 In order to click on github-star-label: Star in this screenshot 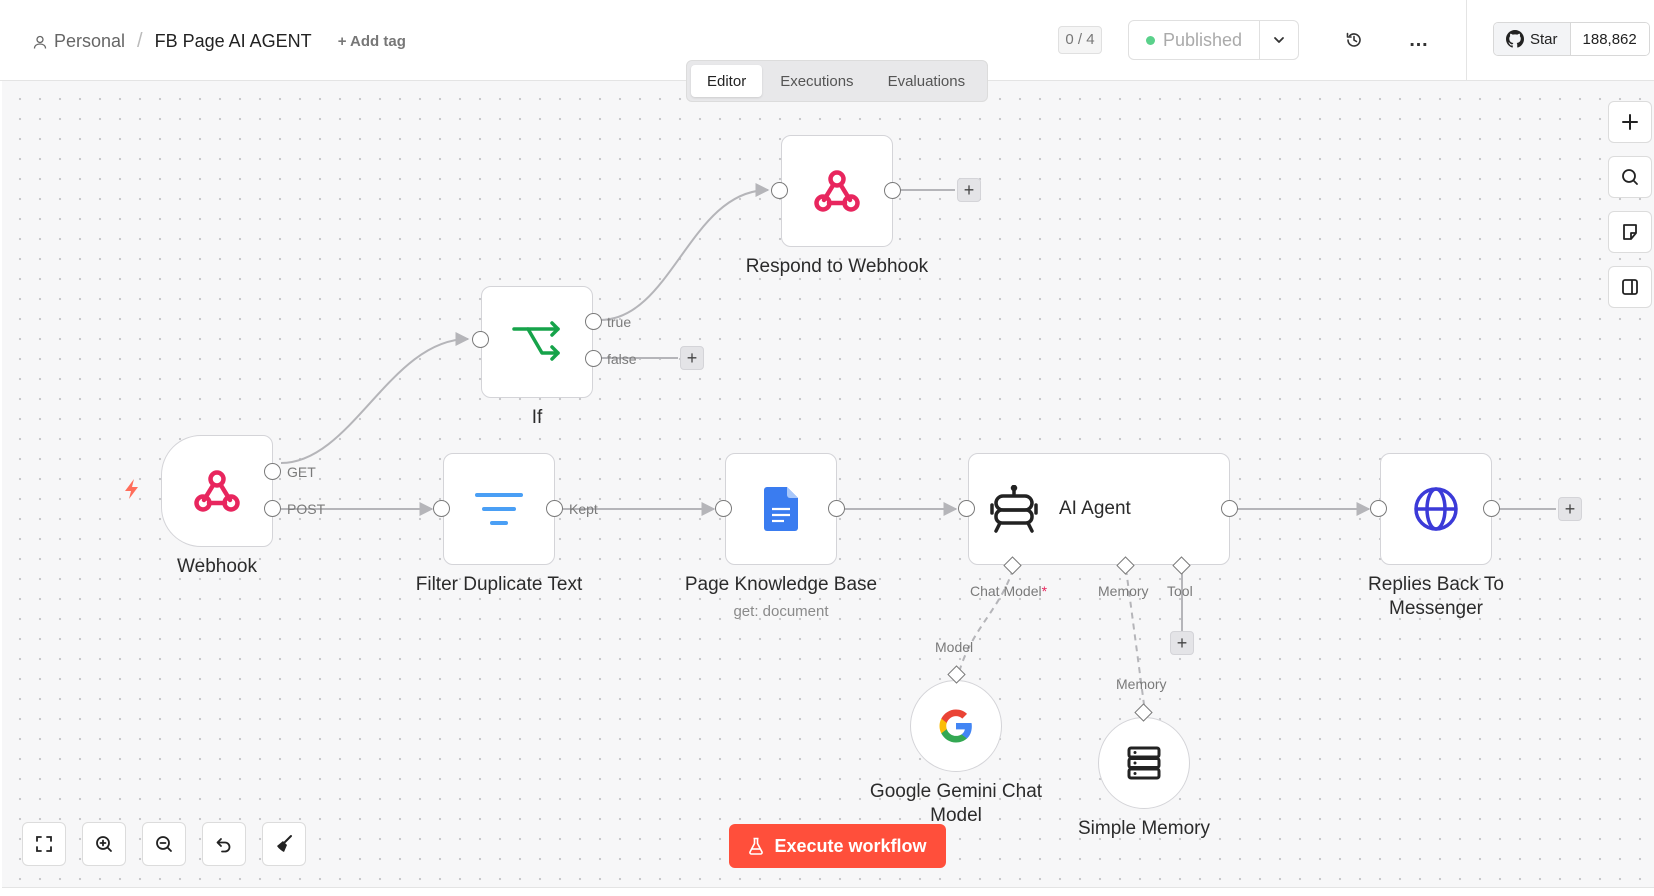, I will do `click(1544, 39)`.